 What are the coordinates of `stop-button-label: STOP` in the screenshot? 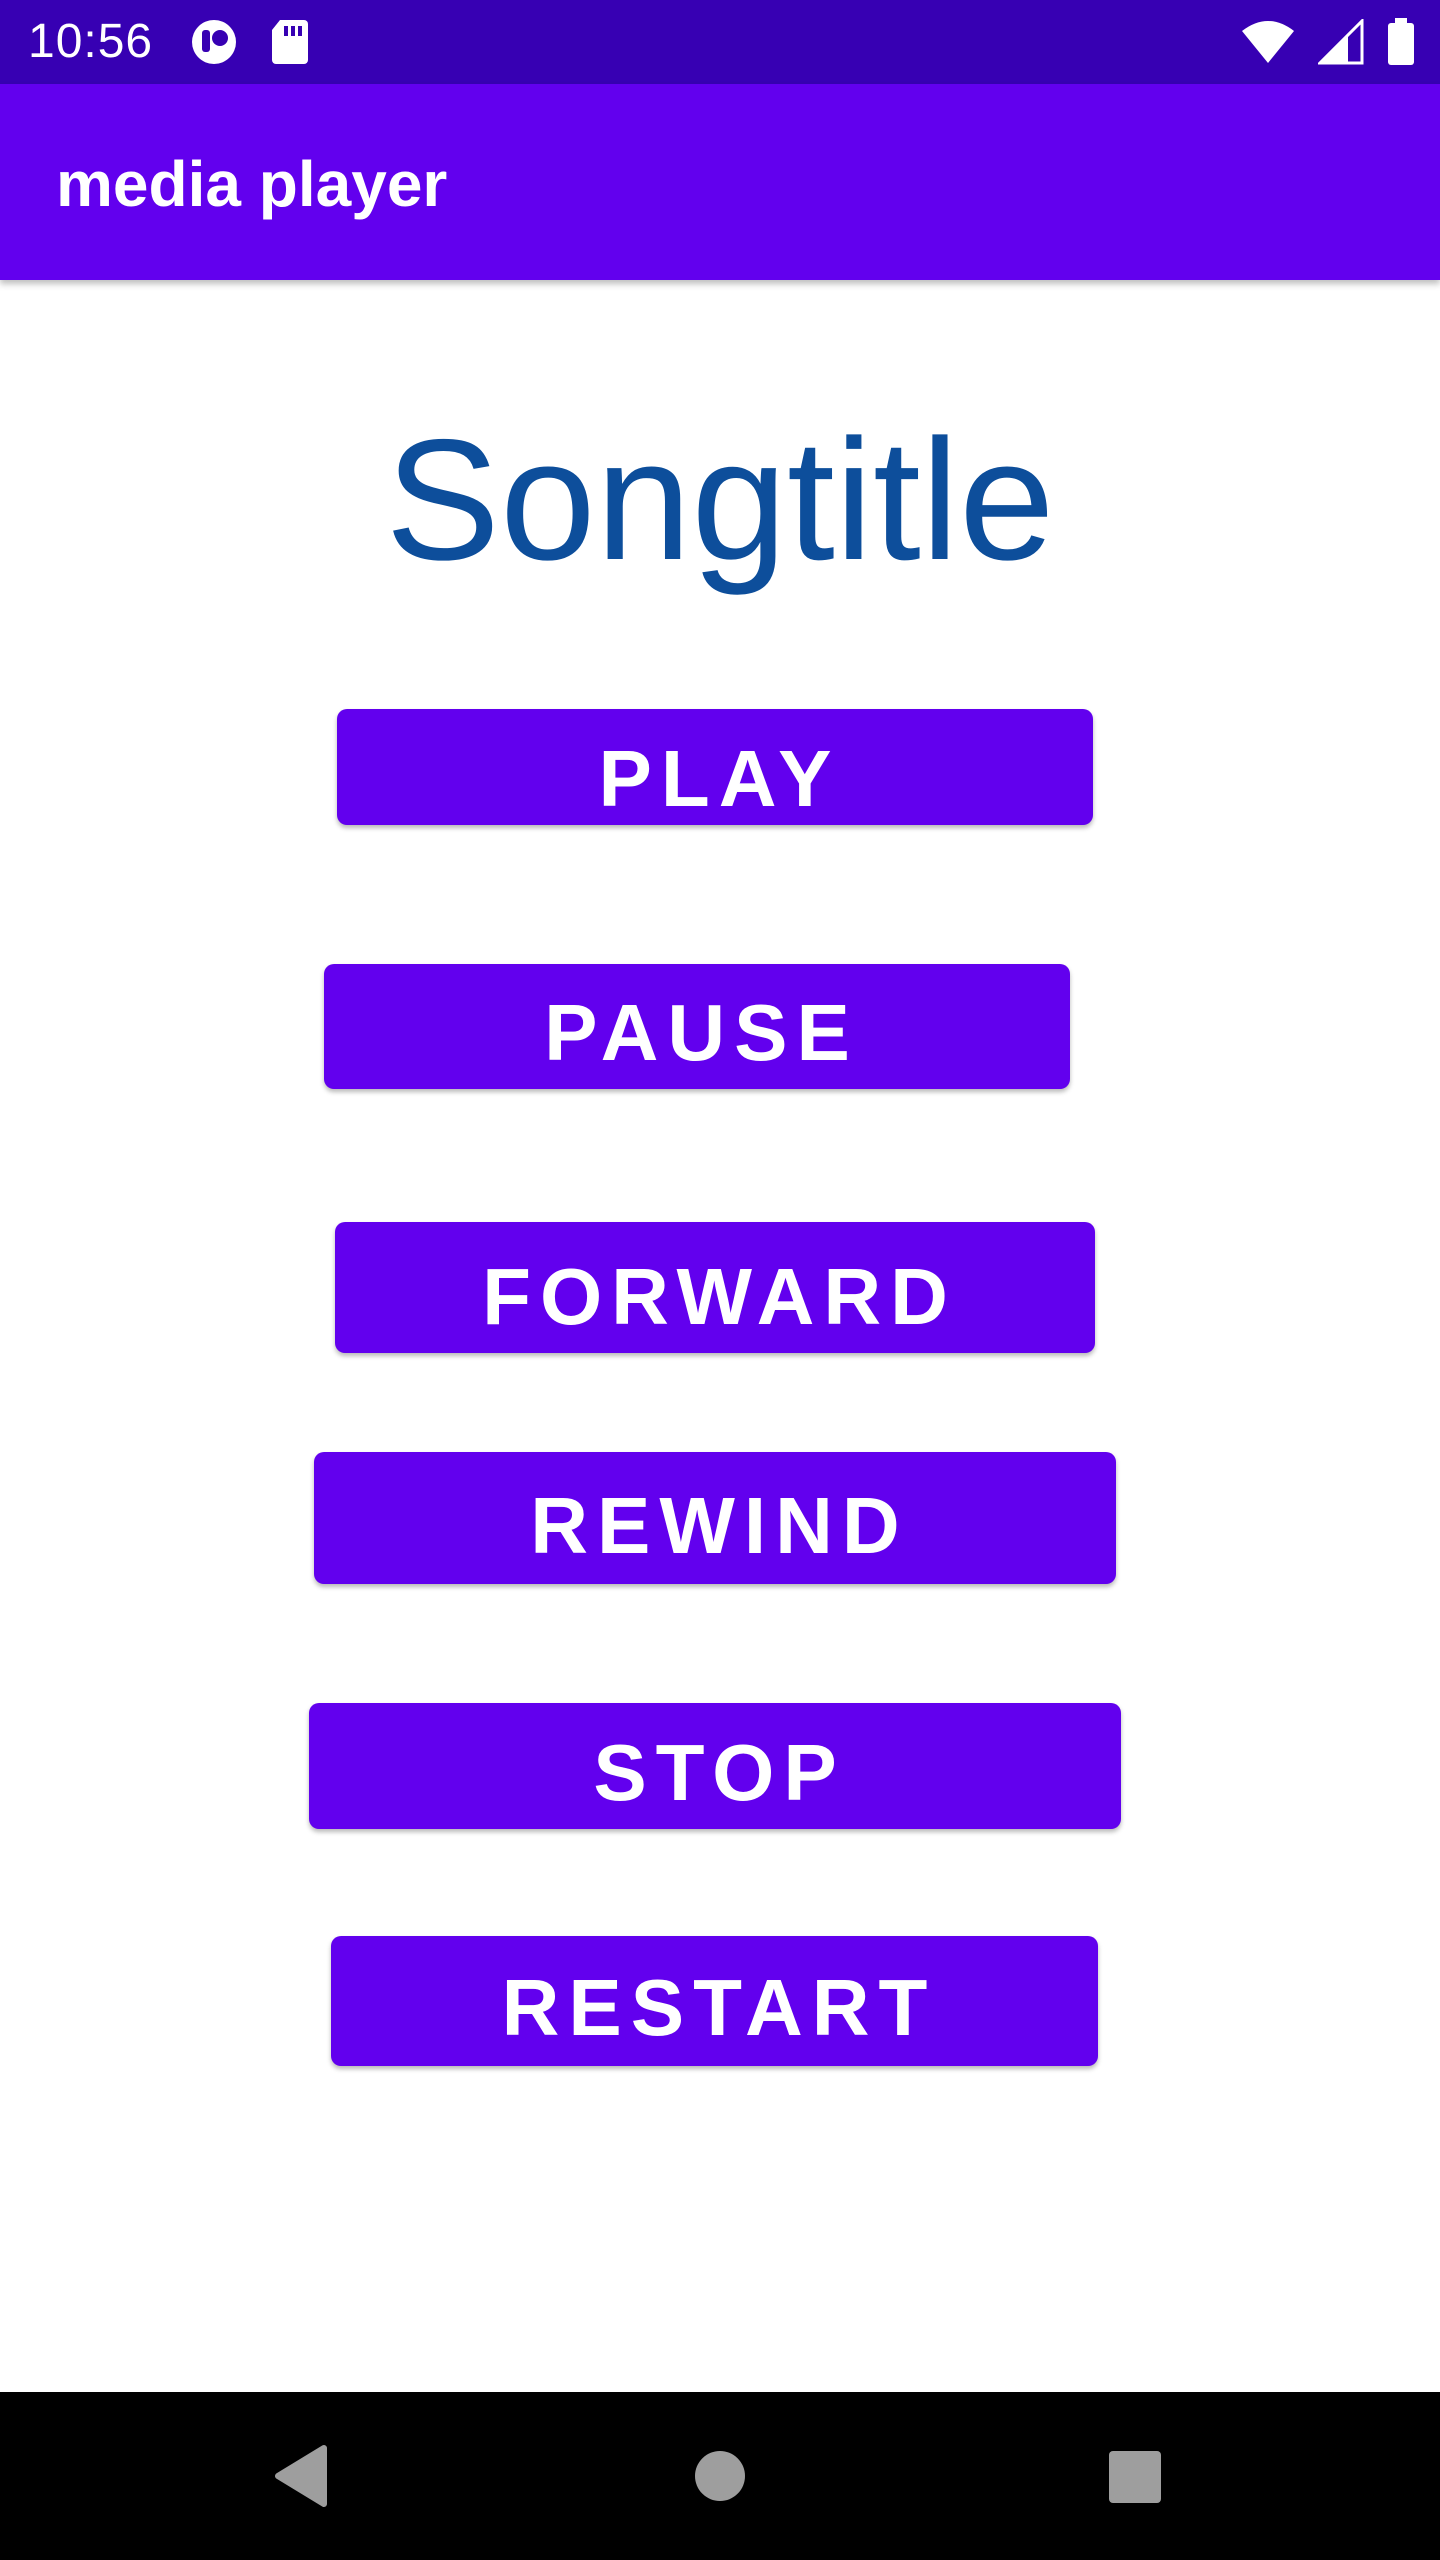 It's located at (719, 1772).